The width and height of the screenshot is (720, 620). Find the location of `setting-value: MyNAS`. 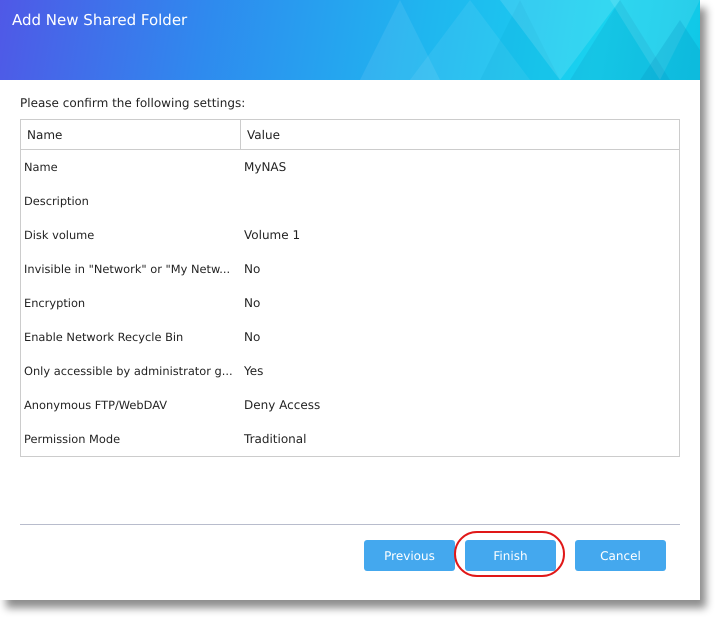

setting-value: MyNAS is located at coordinates (265, 167).